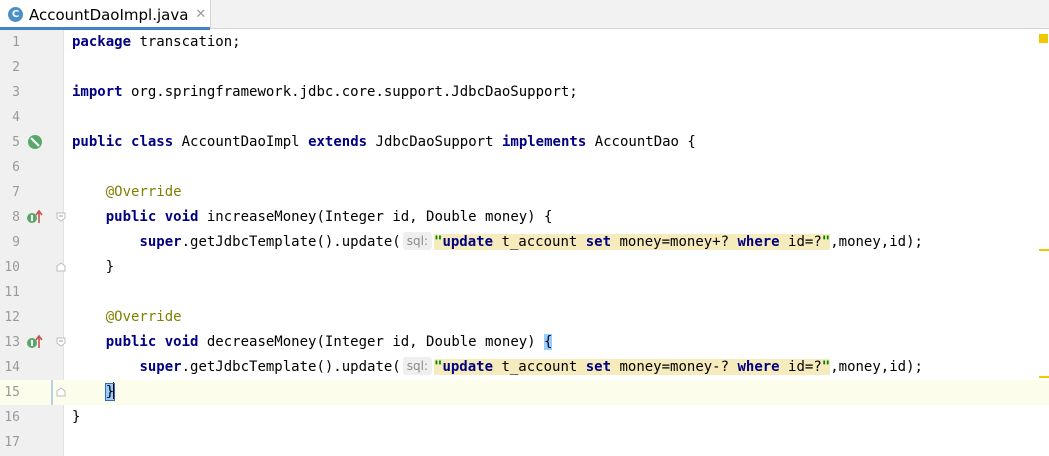  Describe the element at coordinates (52, 392) in the screenshot. I see `change-marker` at that location.